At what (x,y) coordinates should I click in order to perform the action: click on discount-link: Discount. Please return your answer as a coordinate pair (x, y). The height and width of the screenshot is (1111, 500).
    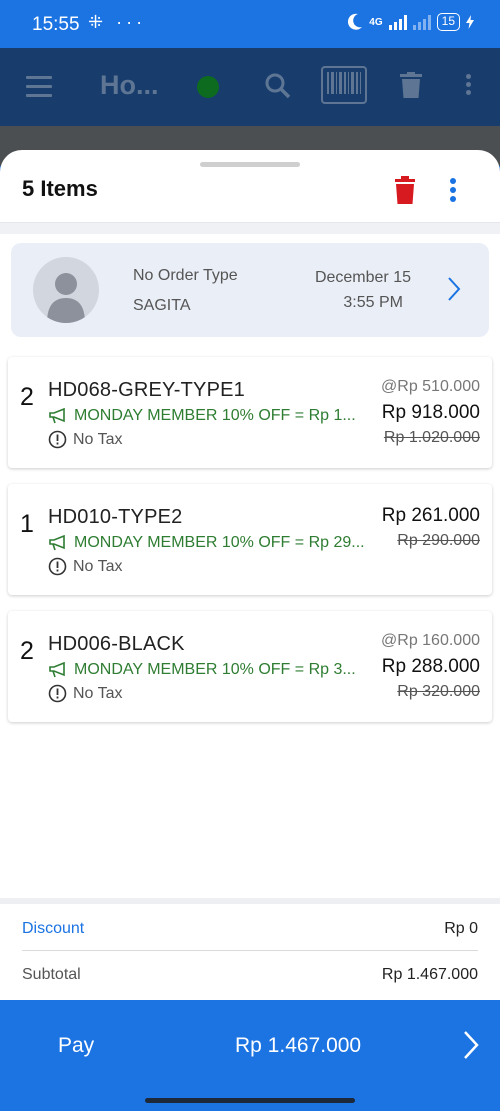
    Looking at the image, I should click on (53, 929).